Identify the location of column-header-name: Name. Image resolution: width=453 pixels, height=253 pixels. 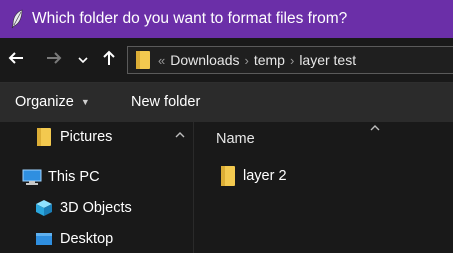
(235, 139).